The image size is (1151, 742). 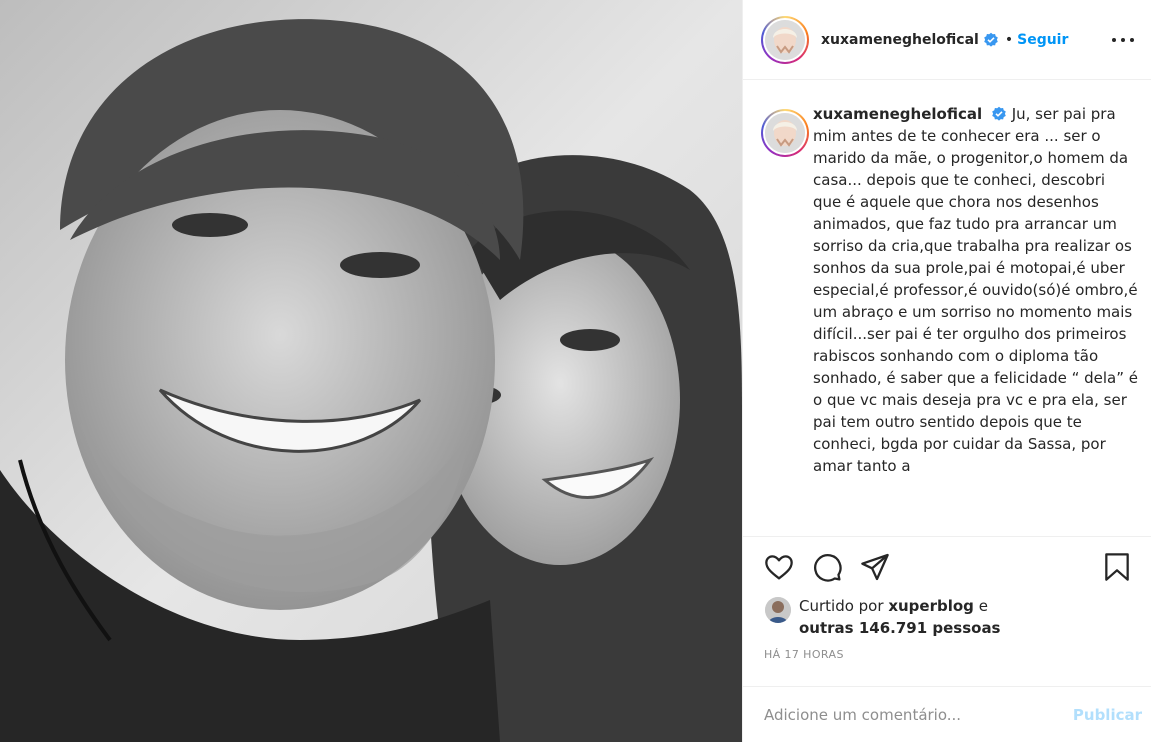 What do you see at coordinates (778, 610) in the screenshot?
I see `liker-avatar` at bounding box center [778, 610].